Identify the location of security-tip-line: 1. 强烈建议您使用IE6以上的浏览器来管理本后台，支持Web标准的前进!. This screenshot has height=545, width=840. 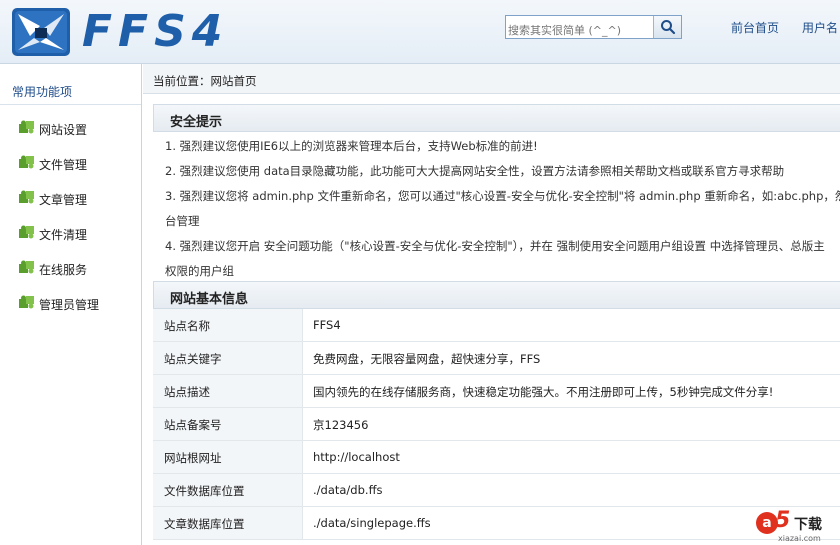
(351, 146).